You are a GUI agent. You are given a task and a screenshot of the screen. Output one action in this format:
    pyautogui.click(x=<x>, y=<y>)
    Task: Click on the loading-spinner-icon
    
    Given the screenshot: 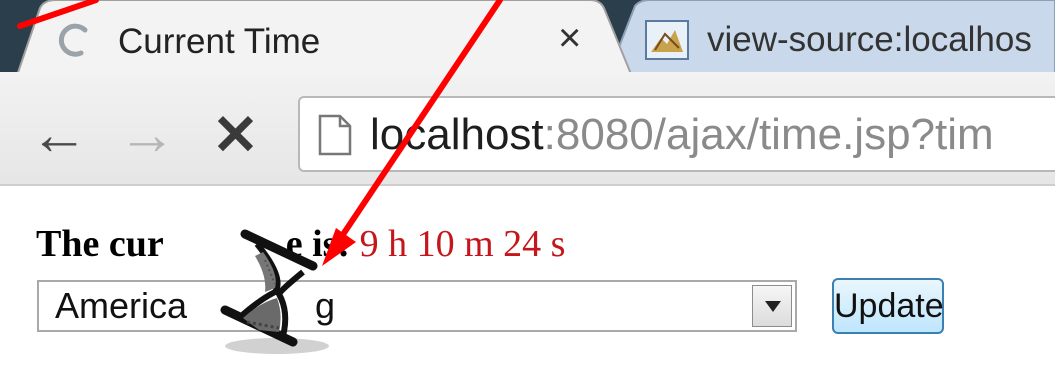 What is the action you would take?
    pyautogui.click(x=73, y=40)
    